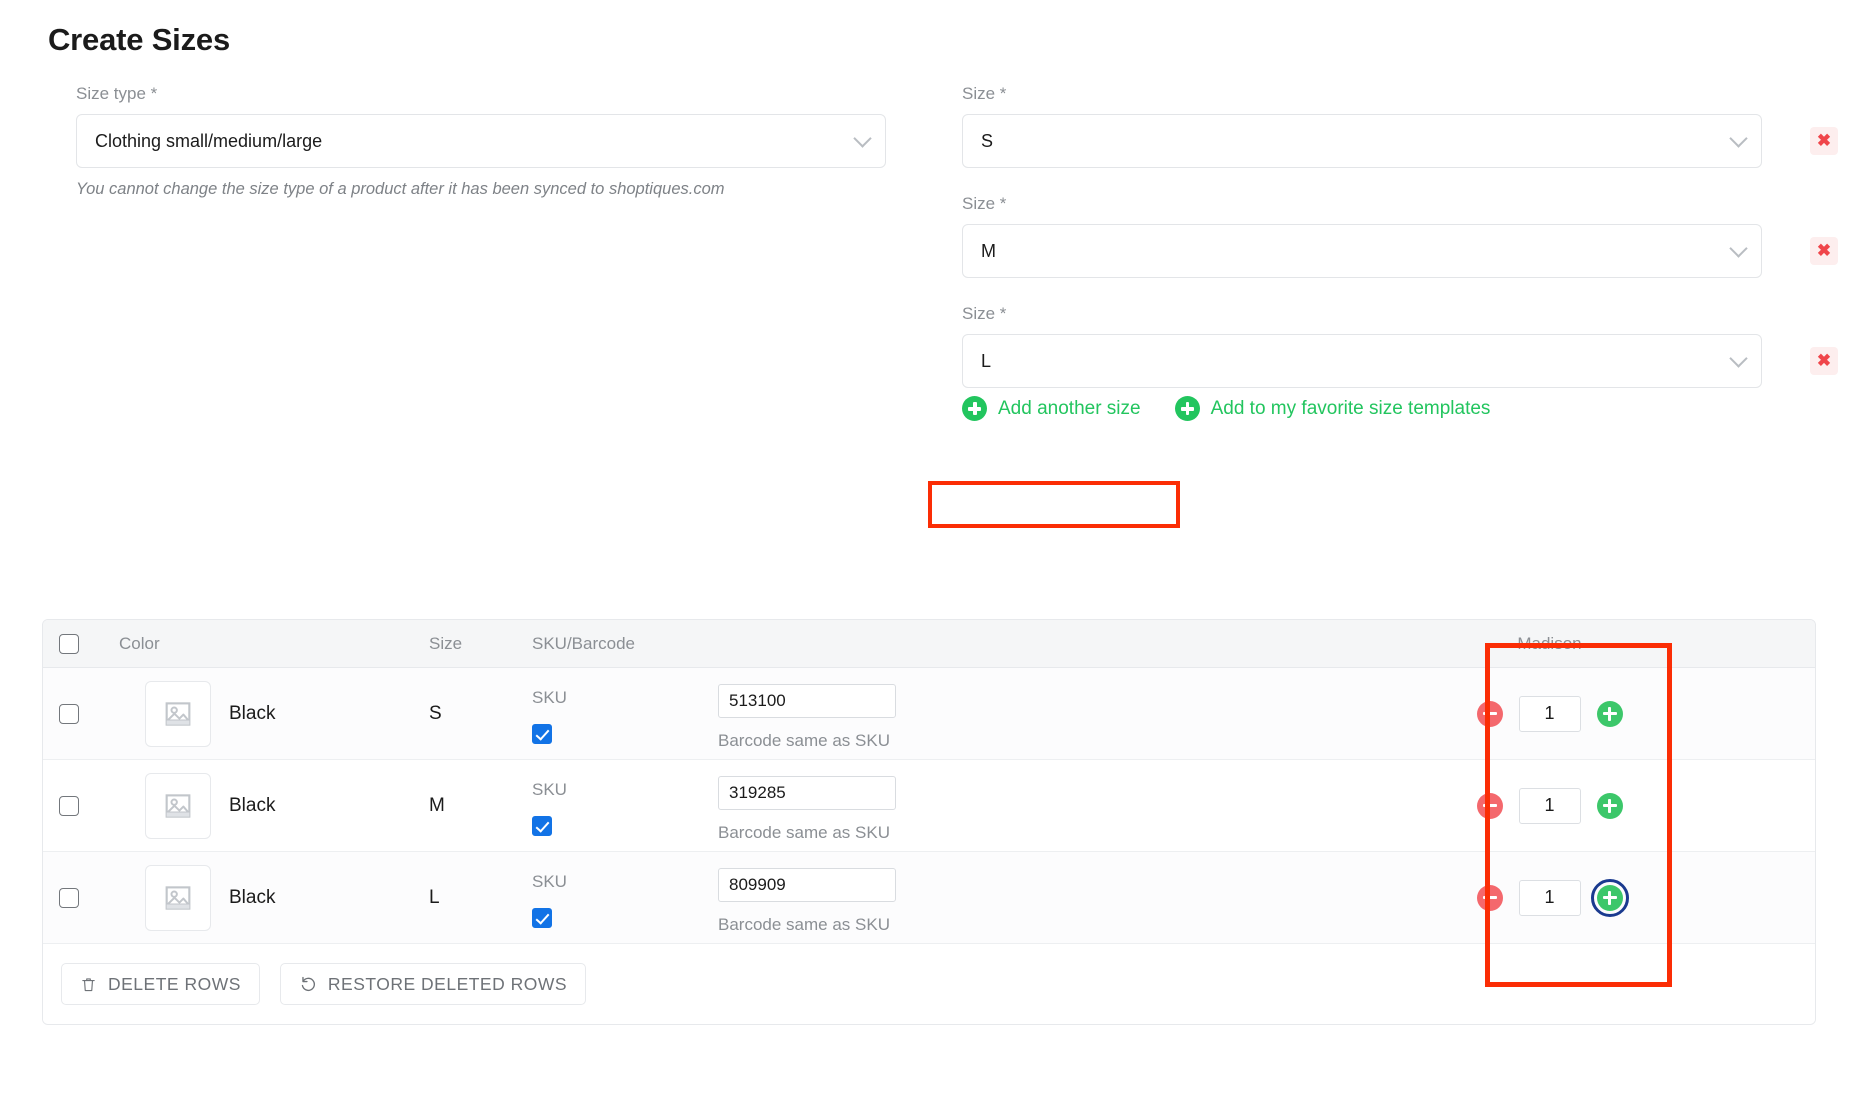 The height and width of the screenshot is (1120, 1858). I want to click on size-select-3: L, so click(1362, 361).